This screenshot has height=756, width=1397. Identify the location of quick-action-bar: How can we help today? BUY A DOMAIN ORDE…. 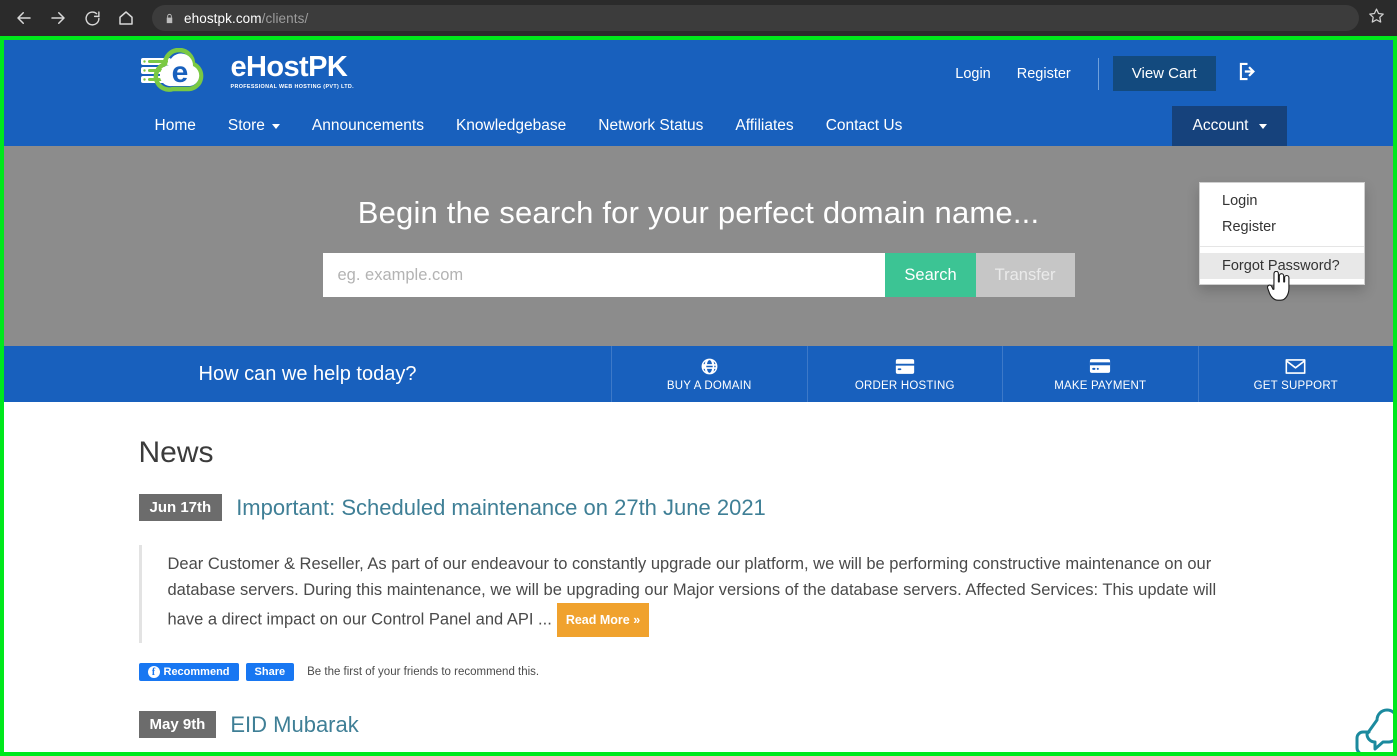
(698, 374).